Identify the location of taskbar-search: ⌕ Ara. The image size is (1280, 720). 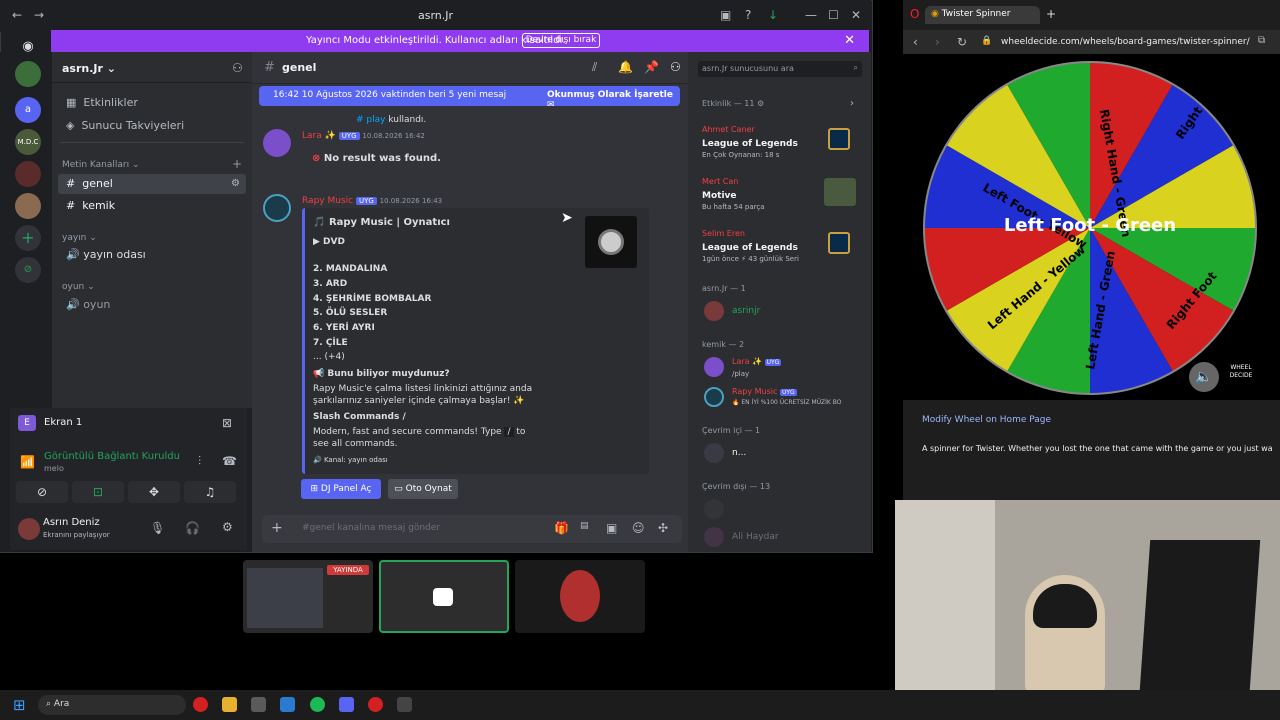
(112, 705).